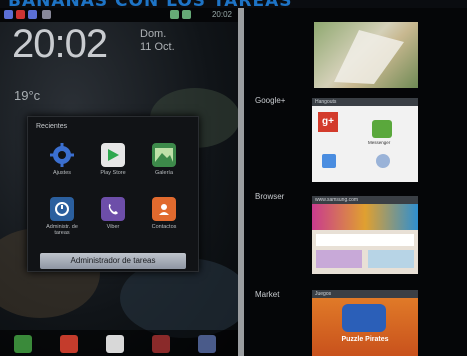 This screenshot has width=467, height=356. What do you see at coordinates (365, 102) in the screenshot?
I see `card-header: Hangouts` at bounding box center [365, 102].